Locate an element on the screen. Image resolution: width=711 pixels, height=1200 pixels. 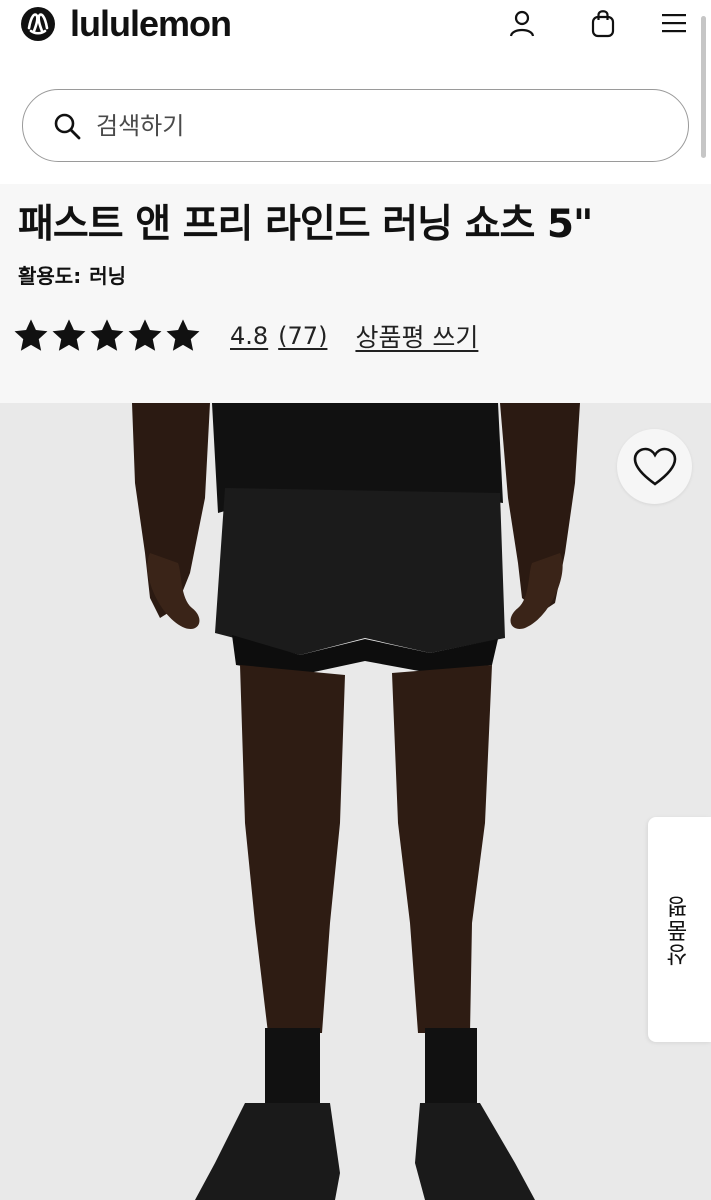
search-bar is located at coordinates (355, 125).